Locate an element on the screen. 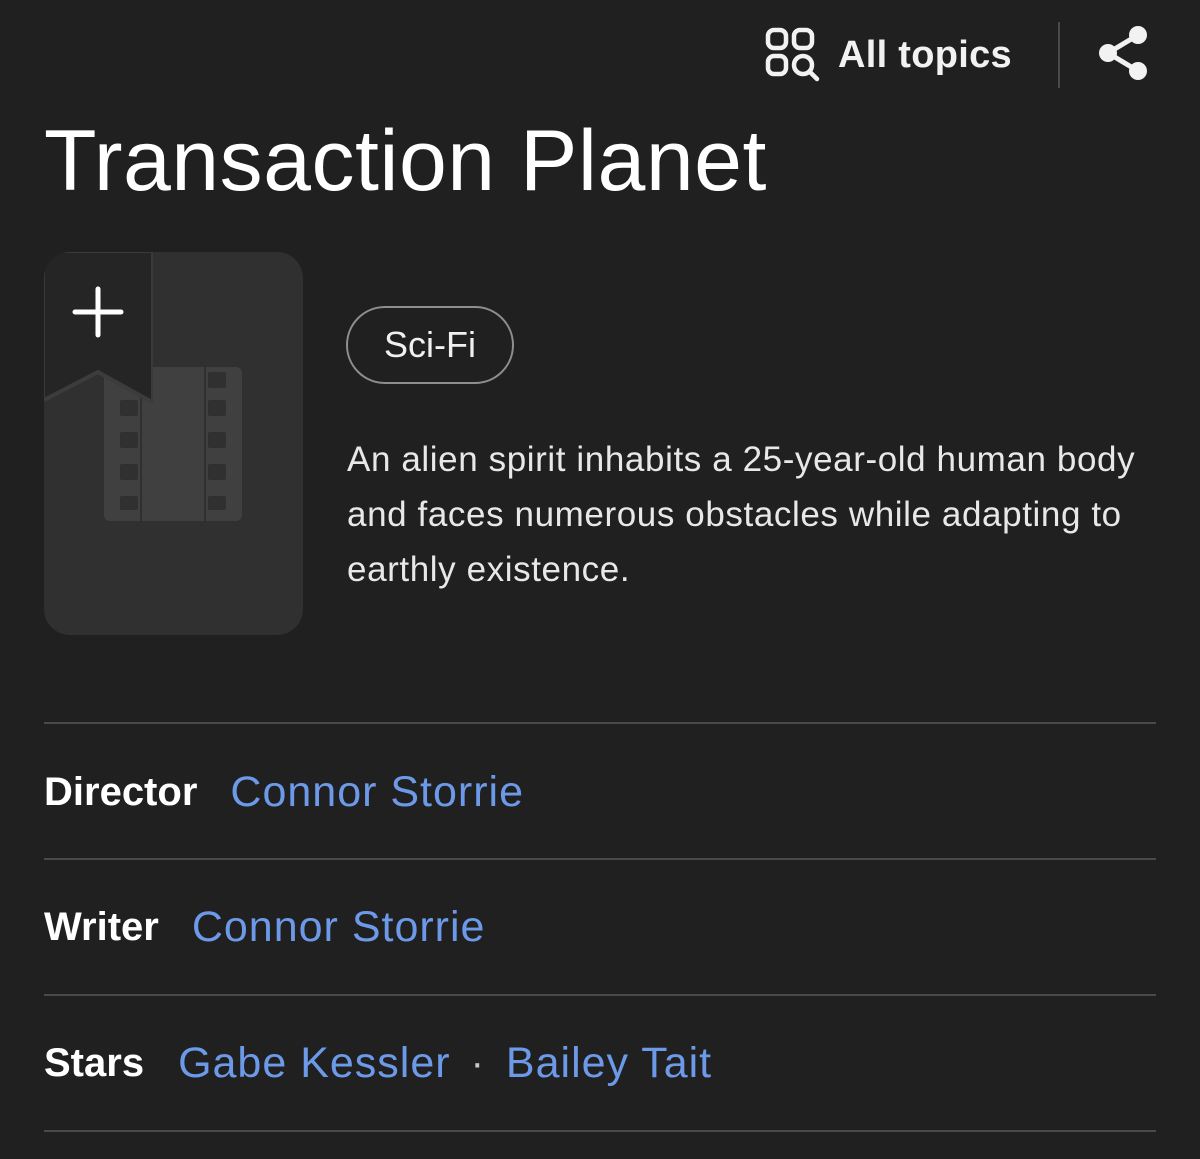 This screenshot has width=1200, height=1159. all-topics-button: All topics is located at coordinates (888, 55).